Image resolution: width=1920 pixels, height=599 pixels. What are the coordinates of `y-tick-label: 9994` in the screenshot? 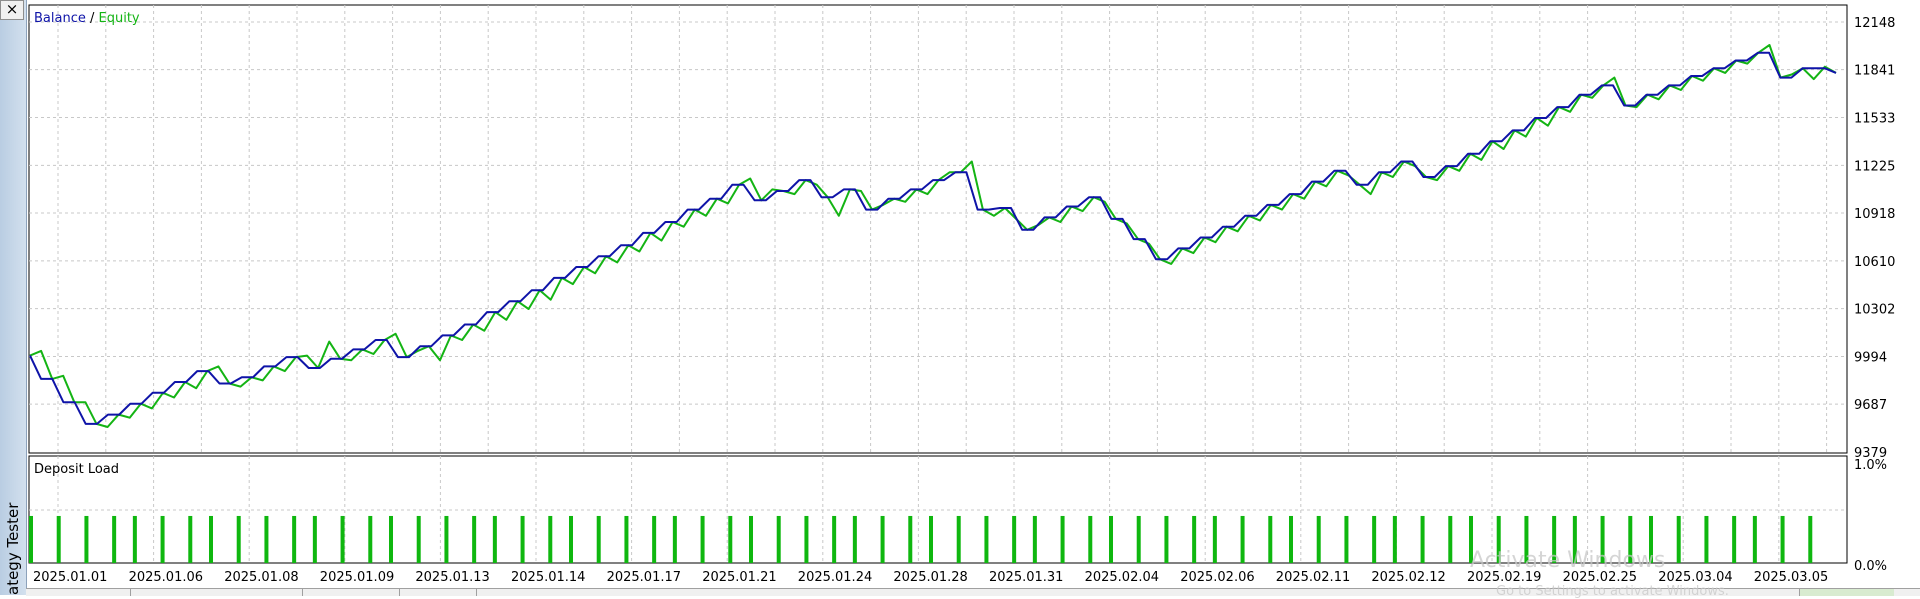 It's located at (1870, 357).